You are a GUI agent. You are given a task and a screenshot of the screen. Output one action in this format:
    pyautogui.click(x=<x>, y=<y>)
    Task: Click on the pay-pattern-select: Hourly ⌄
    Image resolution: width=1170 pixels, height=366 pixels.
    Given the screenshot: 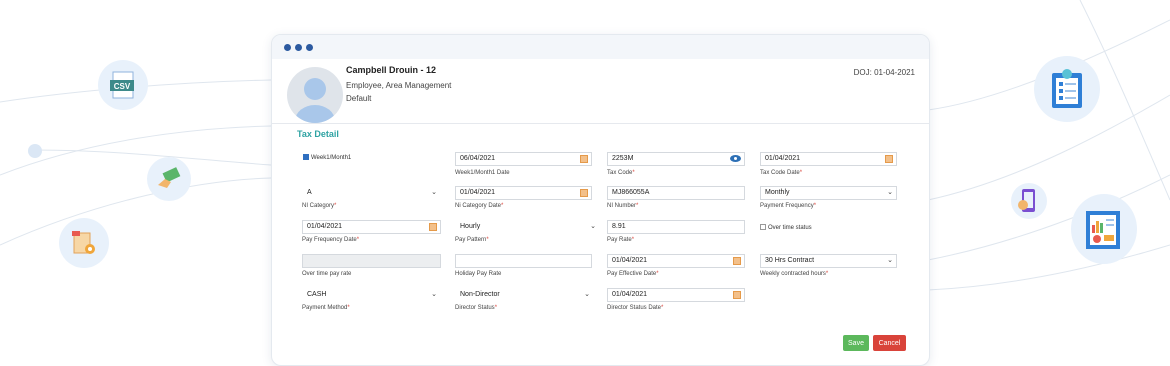 What is the action you would take?
    pyautogui.click(x=527, y=227)
    